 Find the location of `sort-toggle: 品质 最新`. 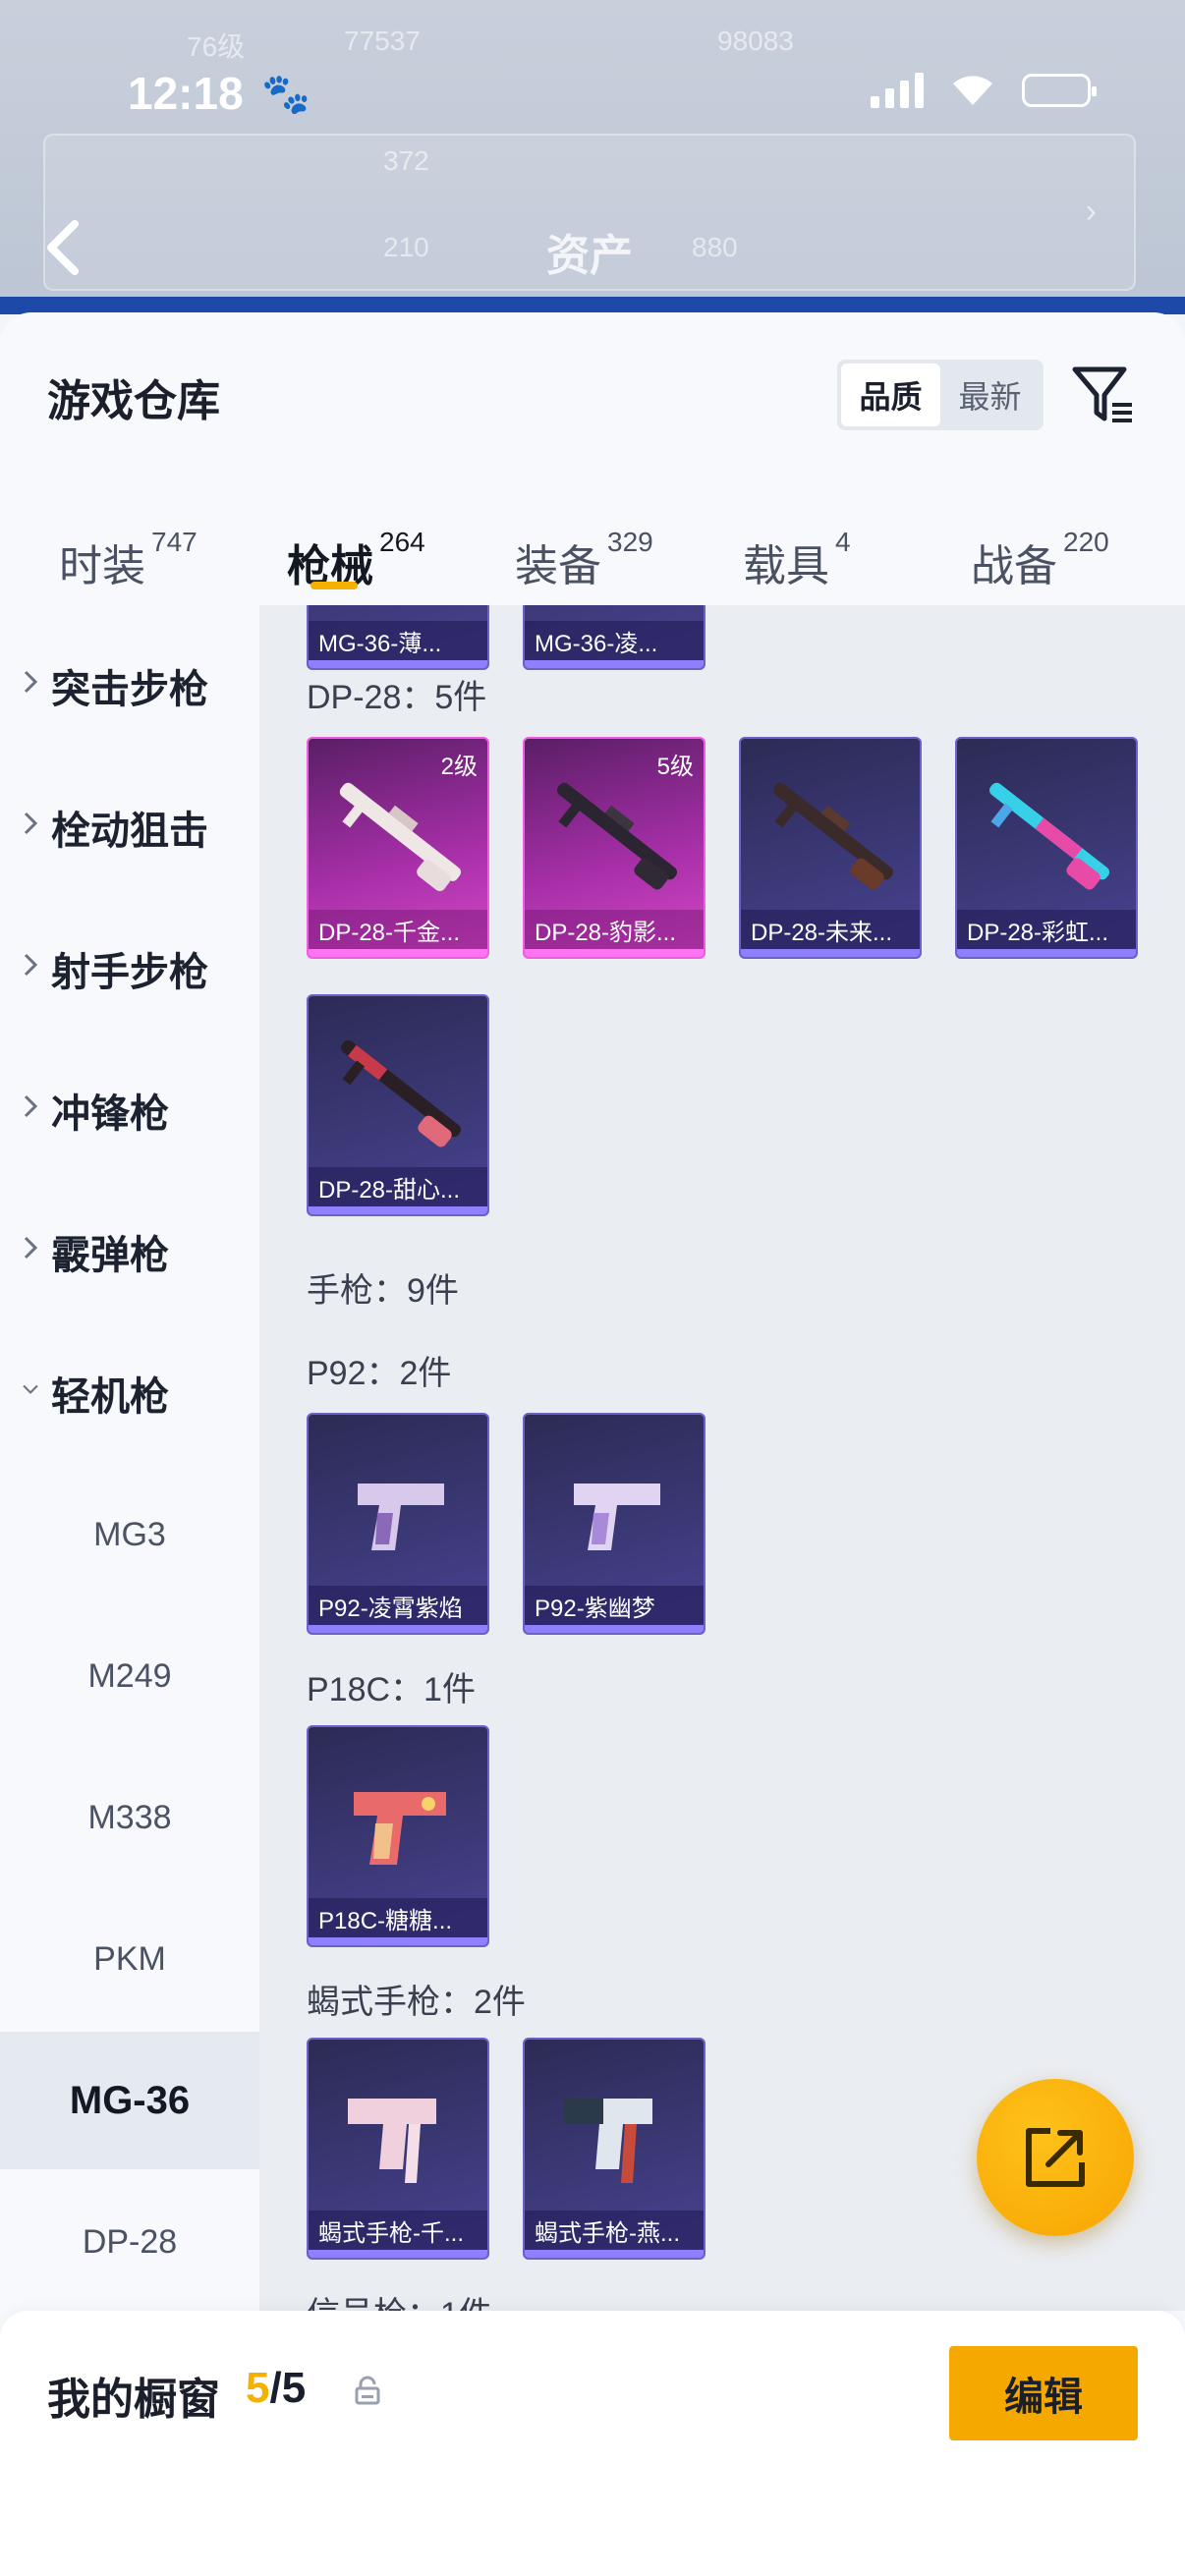

sort-toggle: 品质 最新 is located at coordinates (941, 395).